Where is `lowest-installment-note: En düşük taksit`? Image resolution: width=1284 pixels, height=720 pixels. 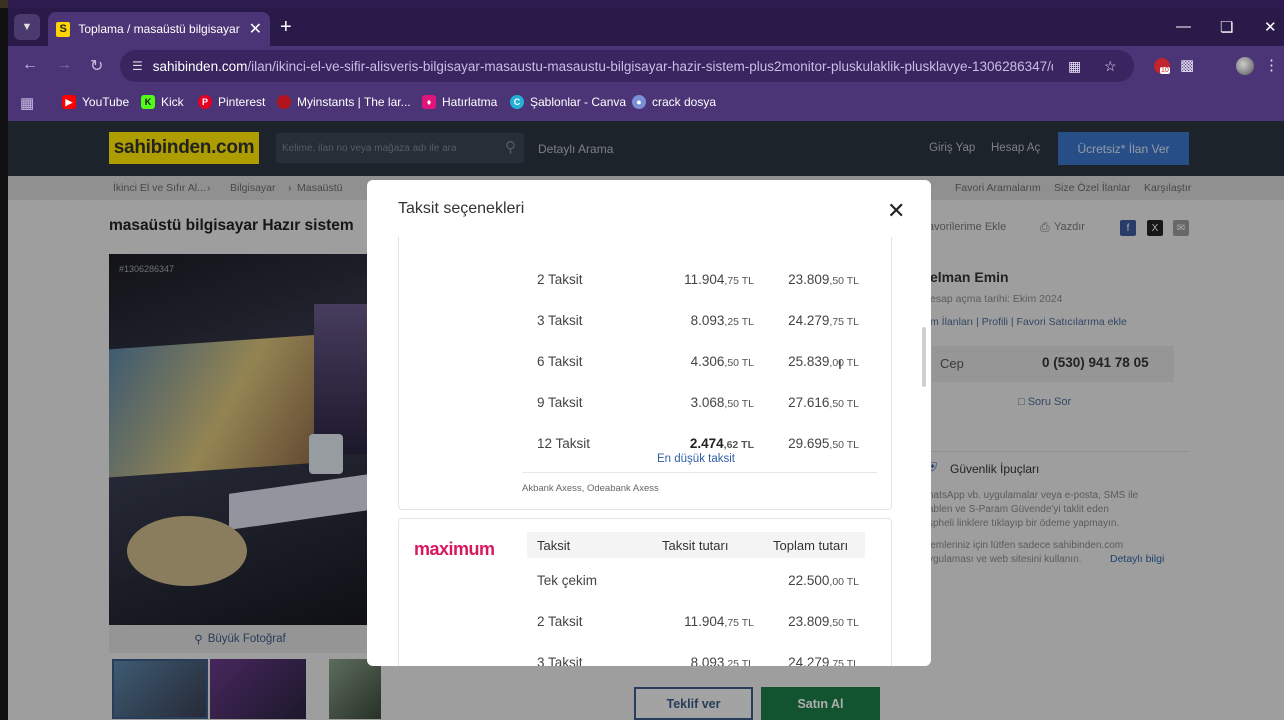
lowest-installment-note: En düşük taksit is located at coordinates (696, 459).